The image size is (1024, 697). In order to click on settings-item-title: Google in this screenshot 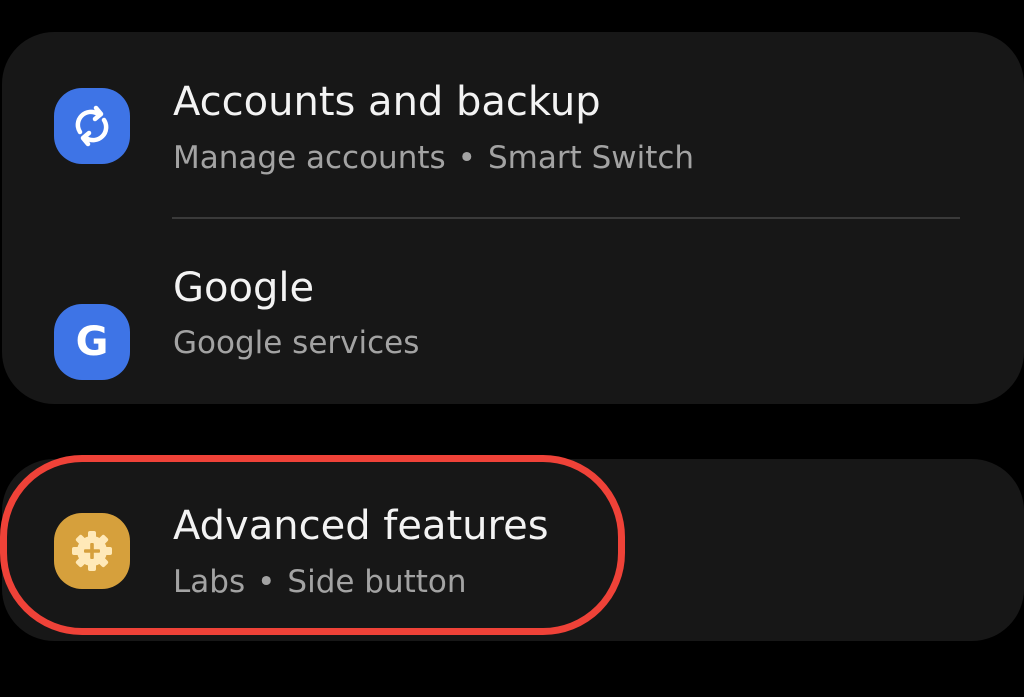, I will do `click(244, 288)`.